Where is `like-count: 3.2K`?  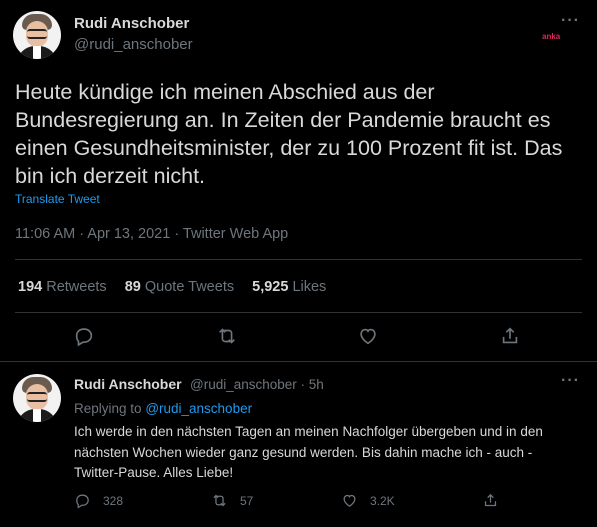
like-count: 3.2K is located at coordinates (382, 500).